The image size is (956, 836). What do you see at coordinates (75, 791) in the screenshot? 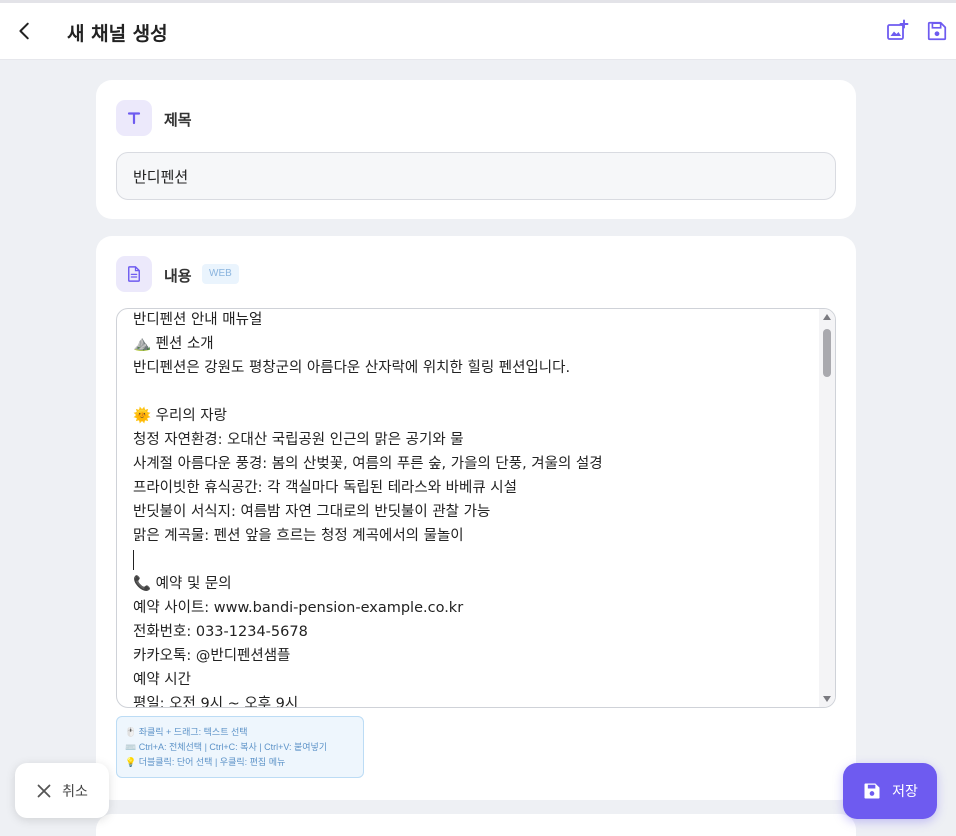
I see `cancel-label: 취소` at bounding box center [75, 791].